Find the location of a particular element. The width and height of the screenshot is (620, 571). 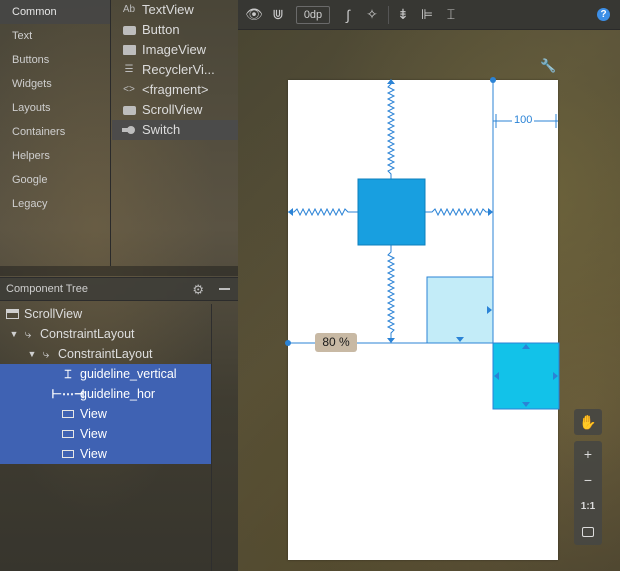

zoom-controls: ✋ + − 1:1 is located at coordinates (588, 477).